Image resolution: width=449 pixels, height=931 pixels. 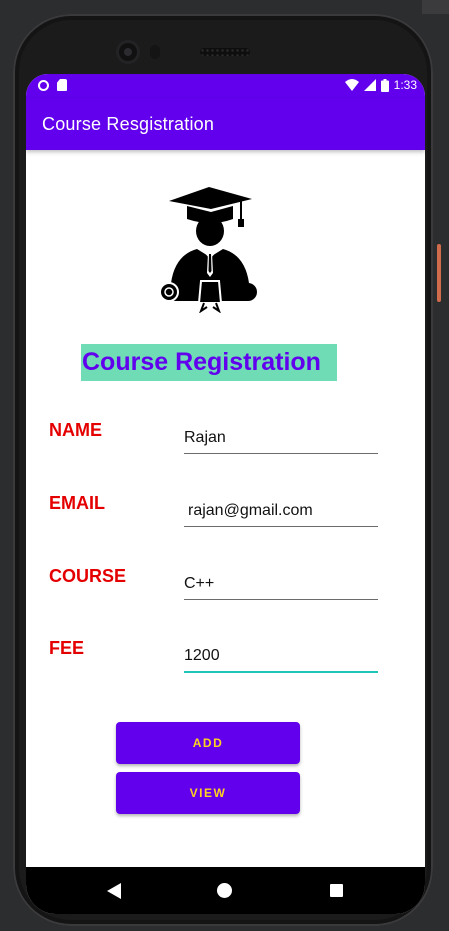 What do you see at coordinates (225, 124) in the screenshot?
I see `app-bar: Course Resgistration` at bounding box center [225, 124].